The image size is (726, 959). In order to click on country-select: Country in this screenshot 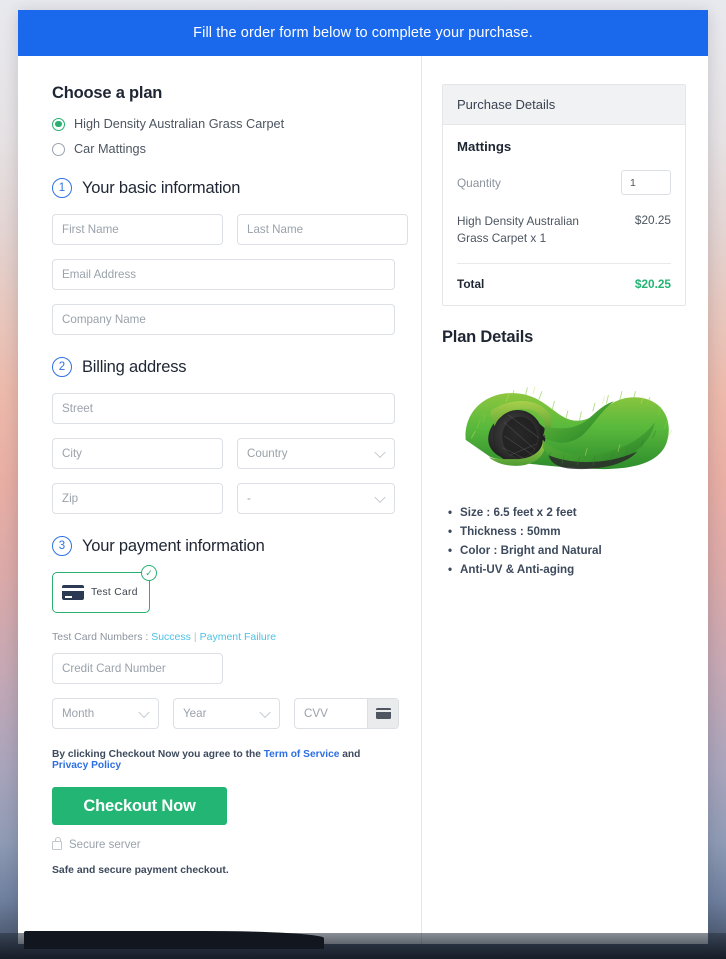, I will do `click(316, 453)`.